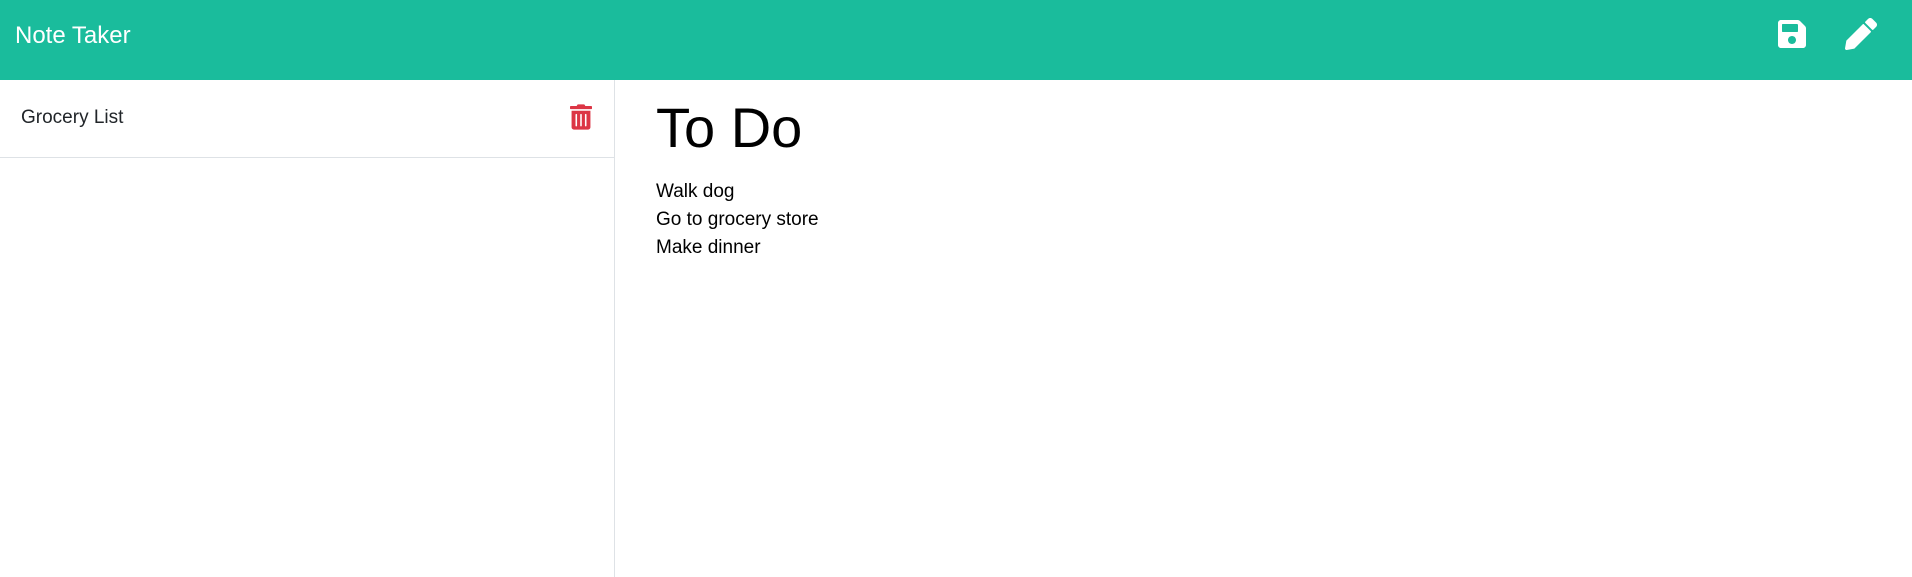 The height and width of the screenshot is (577, 1912). I want to click on navbar: Note Taker, so click(956, 40).